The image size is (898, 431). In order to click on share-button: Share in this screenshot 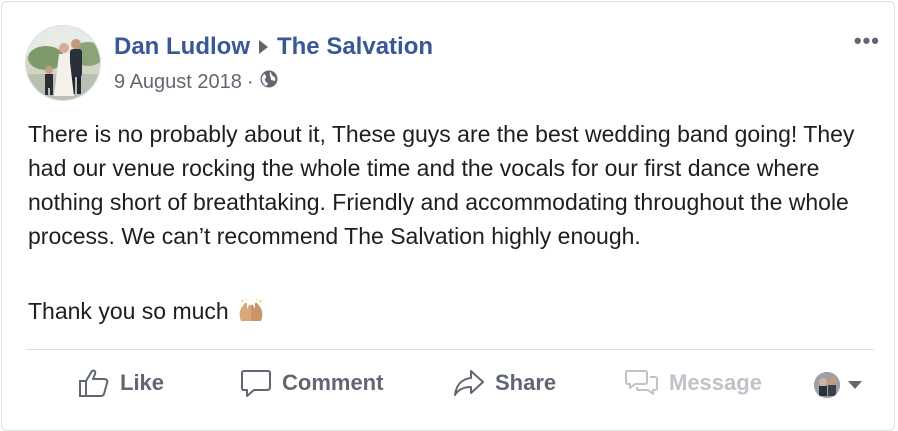, I will do `click(504, 383)`.